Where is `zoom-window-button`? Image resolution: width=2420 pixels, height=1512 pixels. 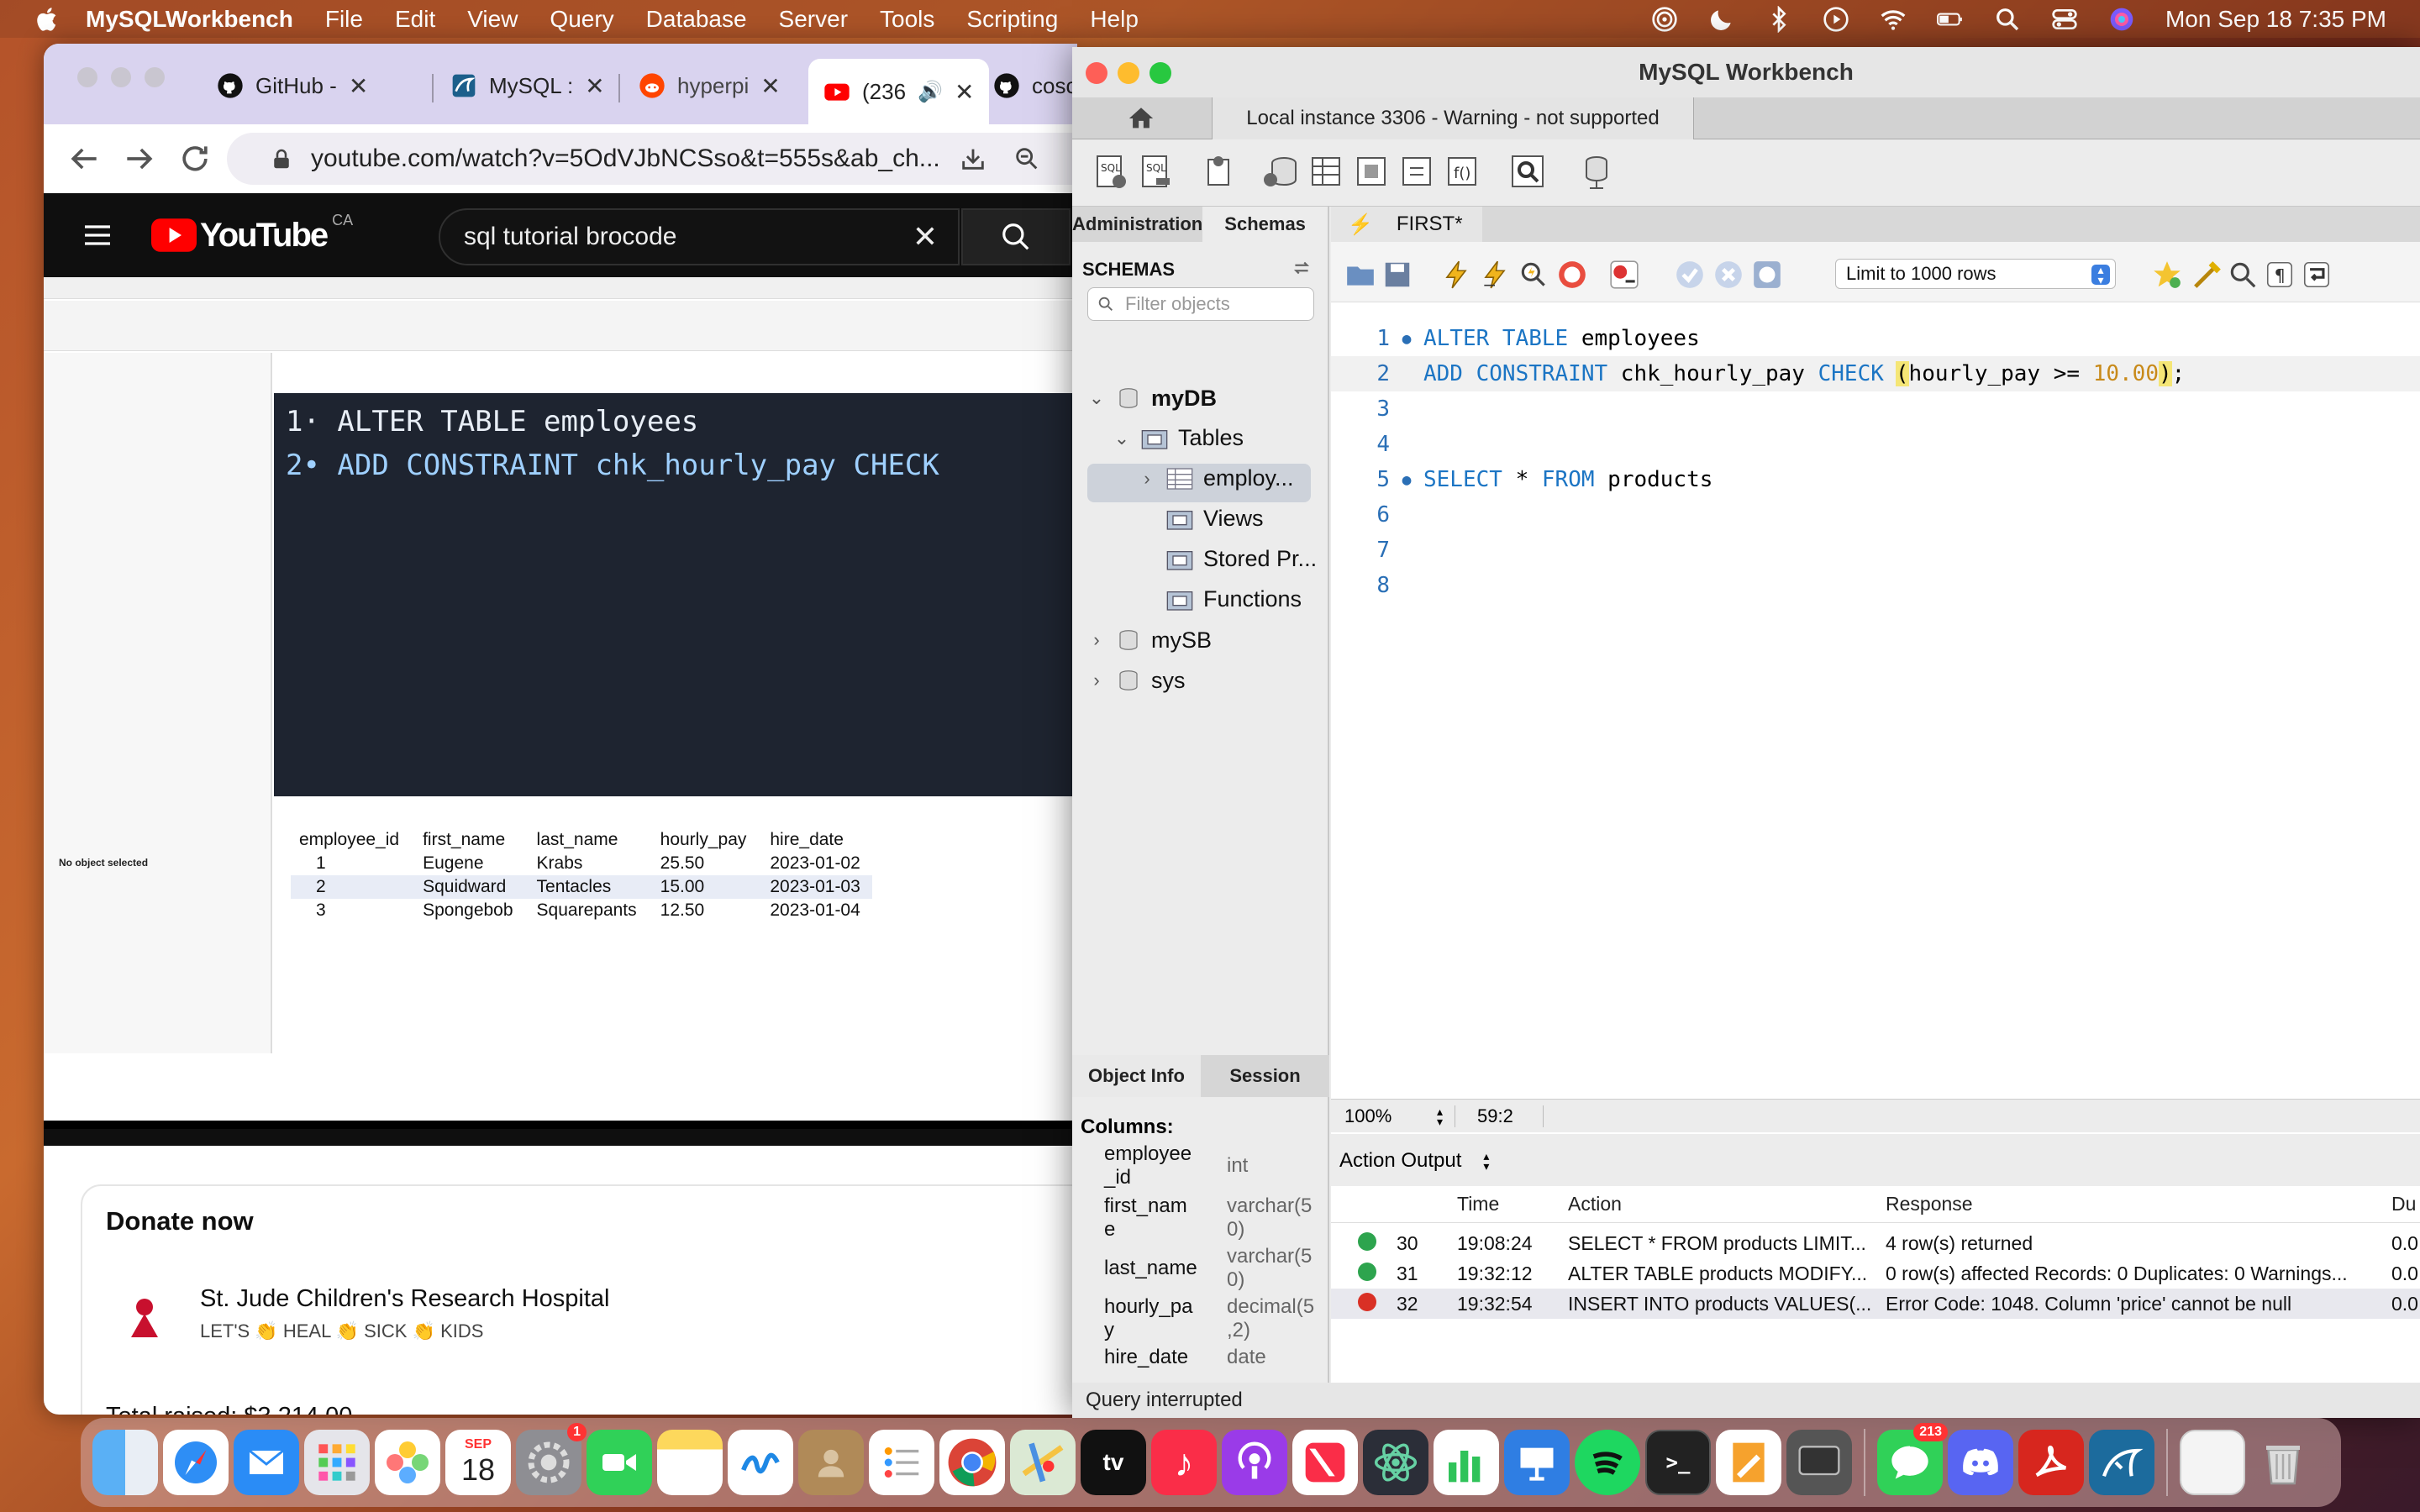
zoom-window-button is located at coordinates (155, 77).